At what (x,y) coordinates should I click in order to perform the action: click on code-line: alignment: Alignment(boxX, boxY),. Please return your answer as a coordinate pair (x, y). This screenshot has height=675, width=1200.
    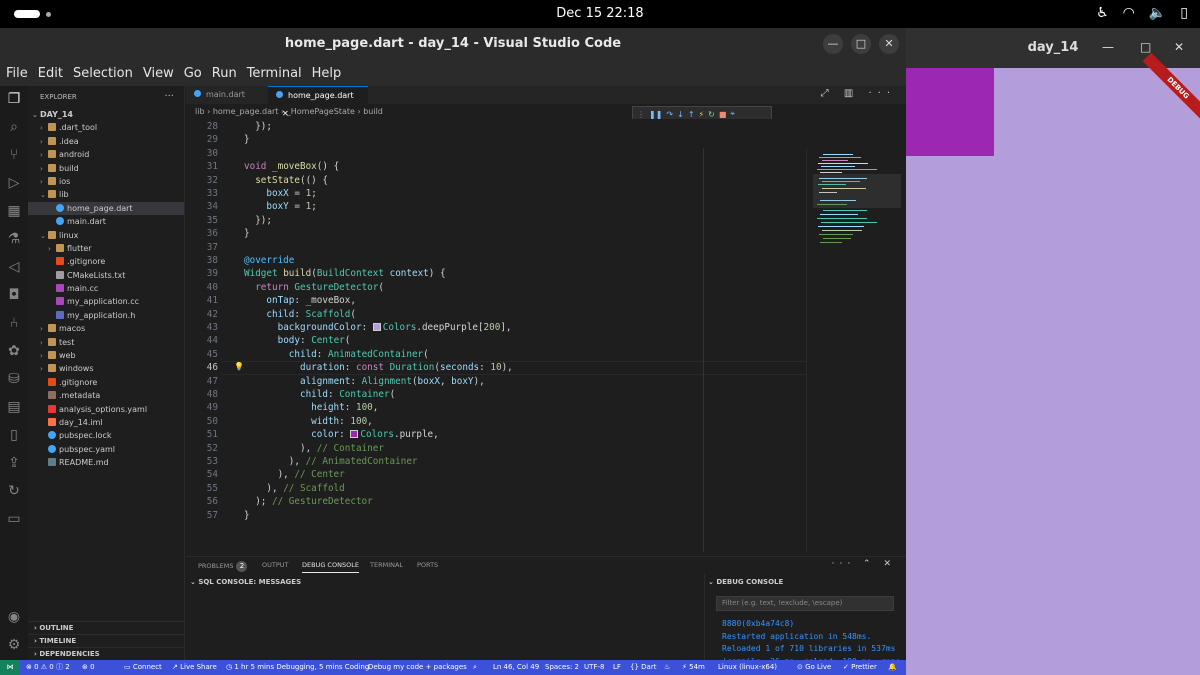
    Looking at the image, I should click on (364, 381).